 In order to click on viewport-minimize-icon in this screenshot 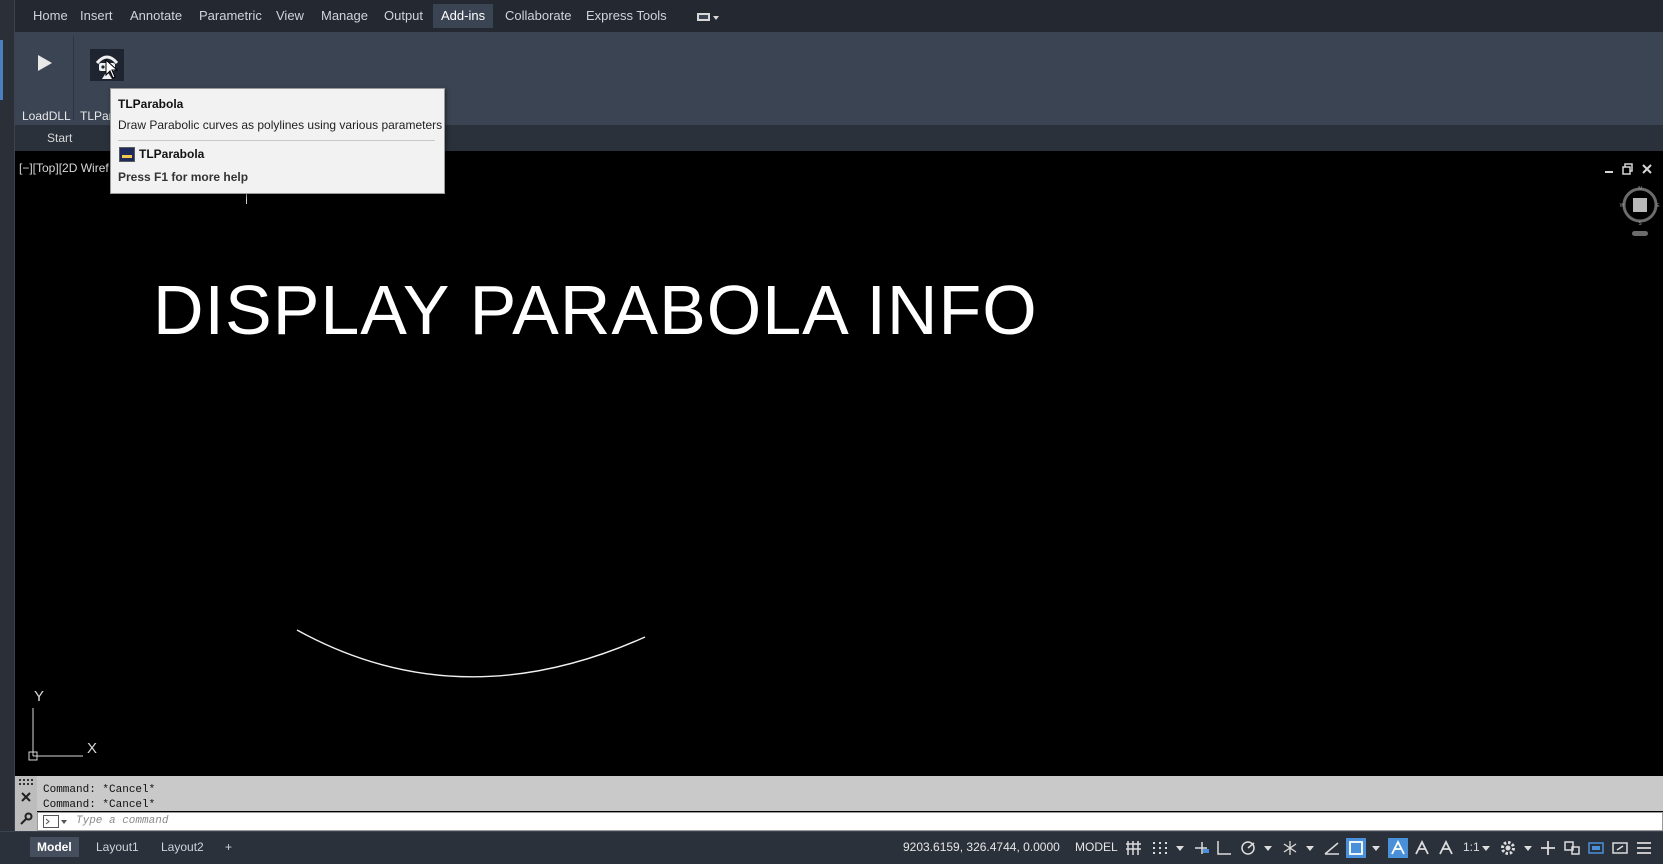, I will do `click(1609, 170)`.